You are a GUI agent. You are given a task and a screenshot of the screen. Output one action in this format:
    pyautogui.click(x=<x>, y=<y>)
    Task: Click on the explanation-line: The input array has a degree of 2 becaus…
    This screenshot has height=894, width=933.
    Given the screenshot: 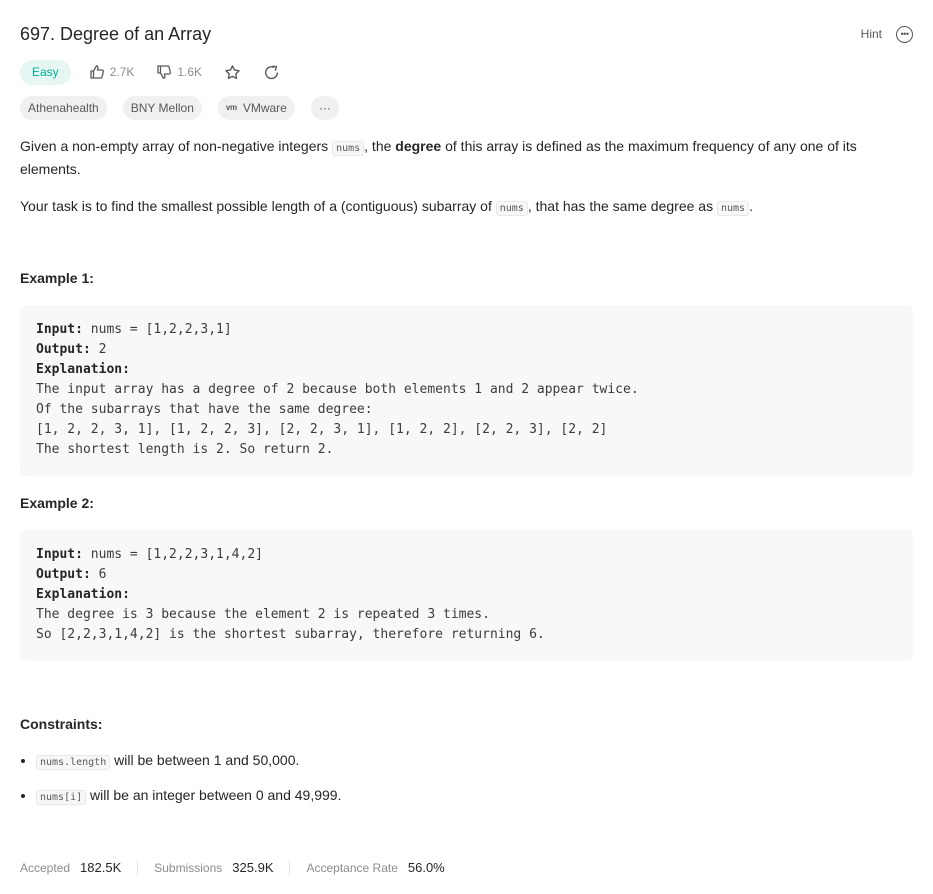 What is the action you would take?
    pyautogui.click(x=337, y=389)
    